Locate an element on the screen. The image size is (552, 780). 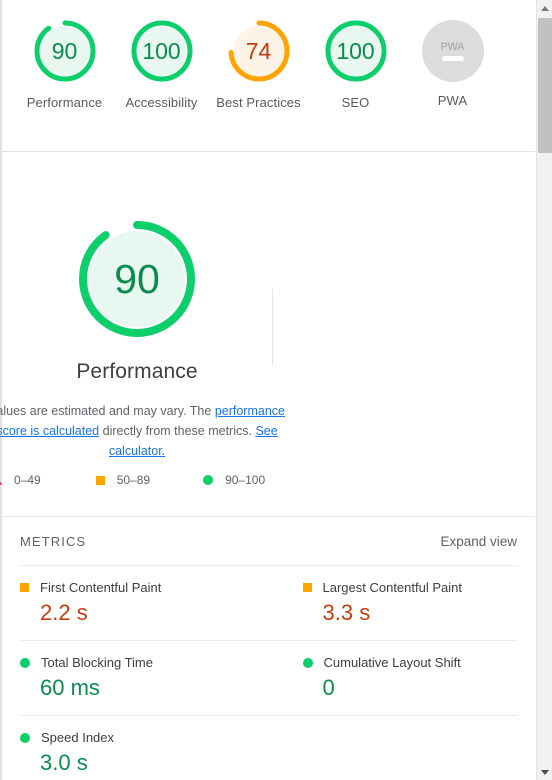
legend-label-pass: 90–100 is located at coordinates (245, 480).